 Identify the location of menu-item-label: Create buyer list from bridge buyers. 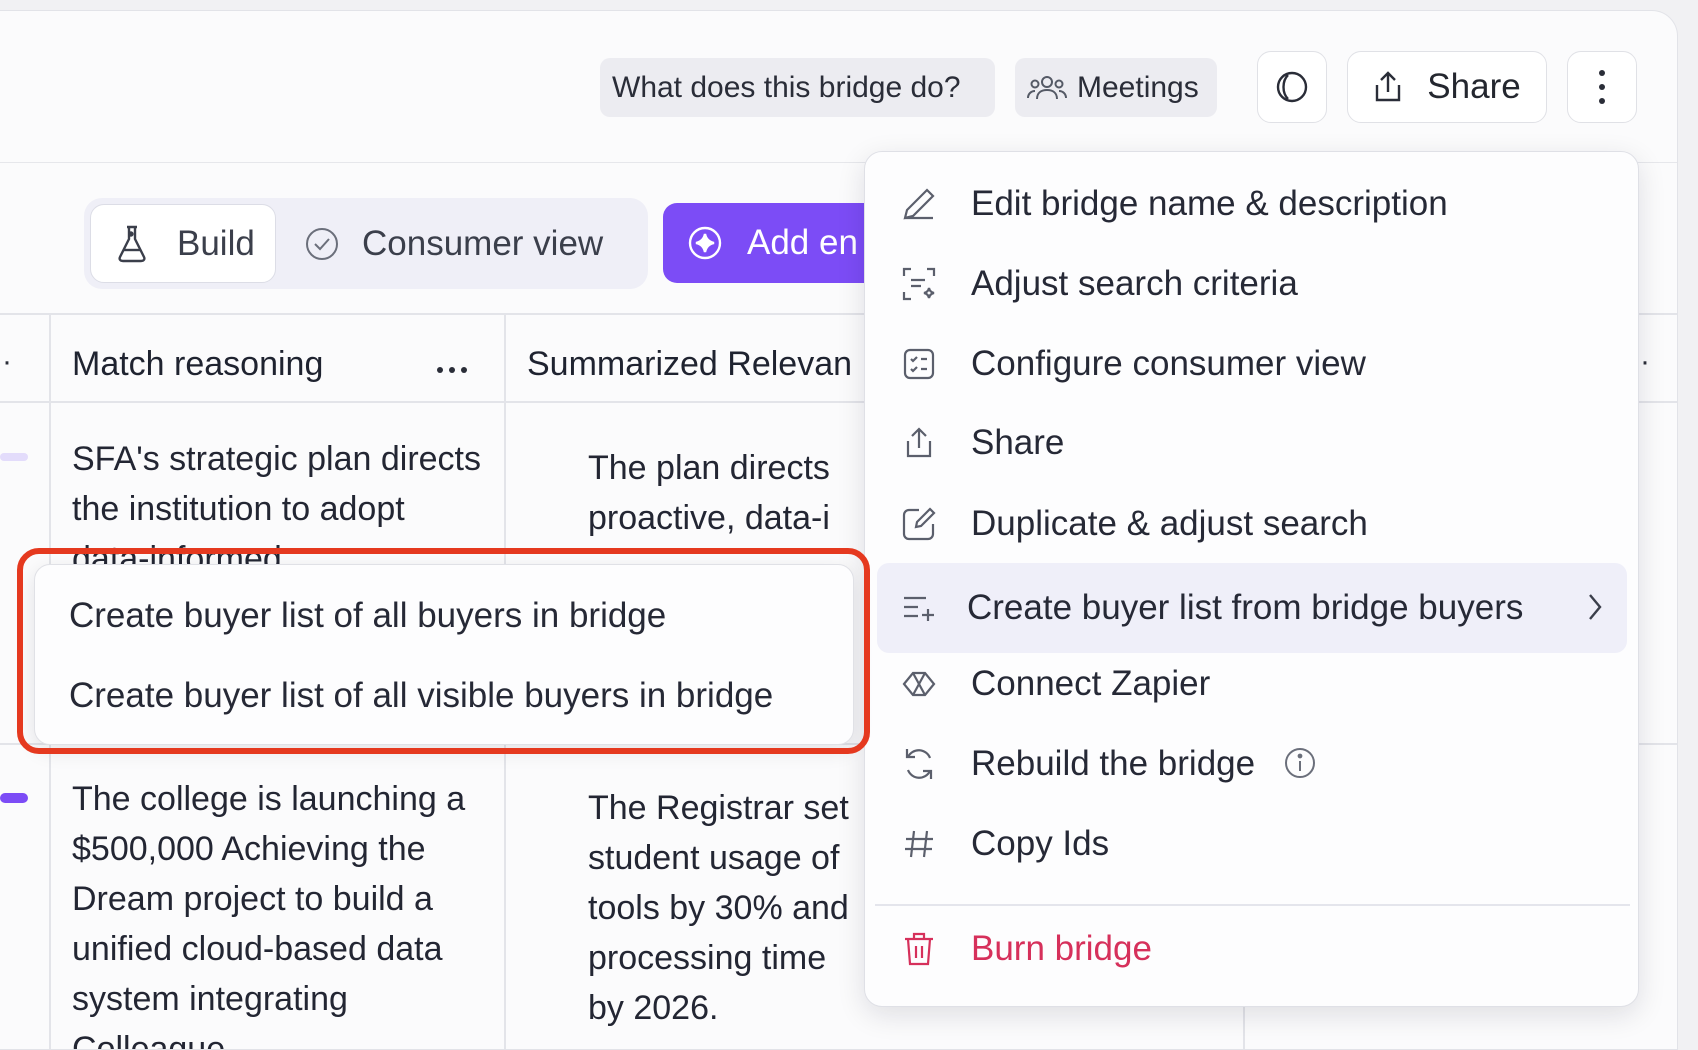
(1245, 607).